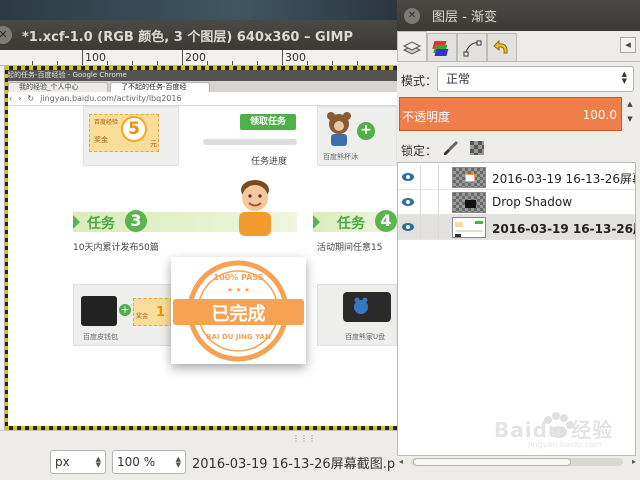  Describe the element at coordinates (255, 208) in the screenshot. I see `mascot-boy-icon` at that location.